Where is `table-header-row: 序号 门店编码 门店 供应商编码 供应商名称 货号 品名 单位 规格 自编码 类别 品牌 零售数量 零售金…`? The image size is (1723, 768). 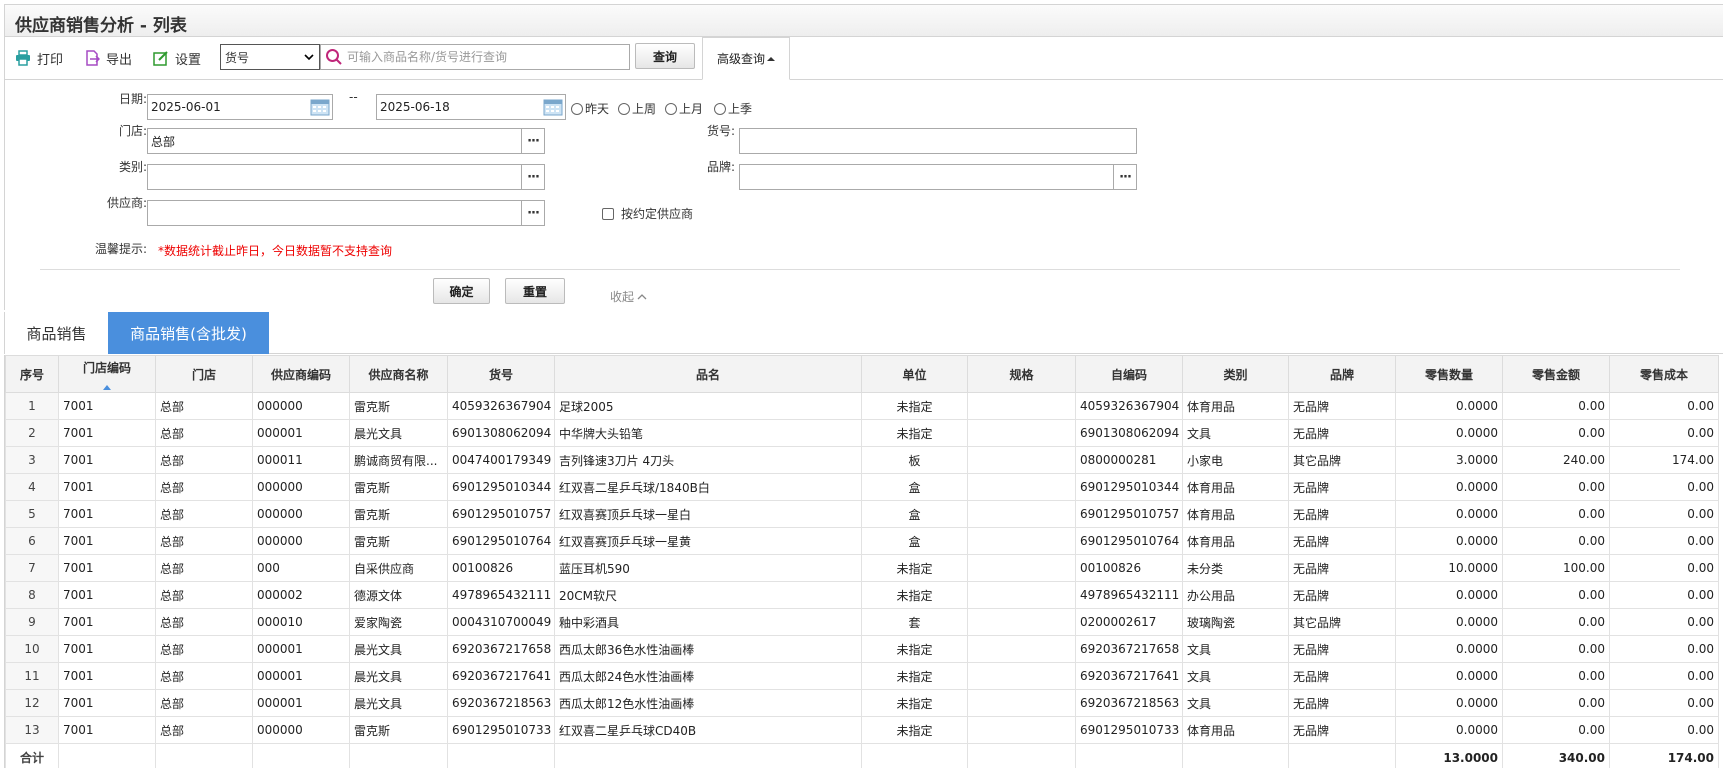
table-header-row: 序号 门店编码 门店 供应商编码 供应商名称 货号 品名 单位 规格 自编码 类别 品牌 零售数量 零售金… is located at coordinates (862, 374).